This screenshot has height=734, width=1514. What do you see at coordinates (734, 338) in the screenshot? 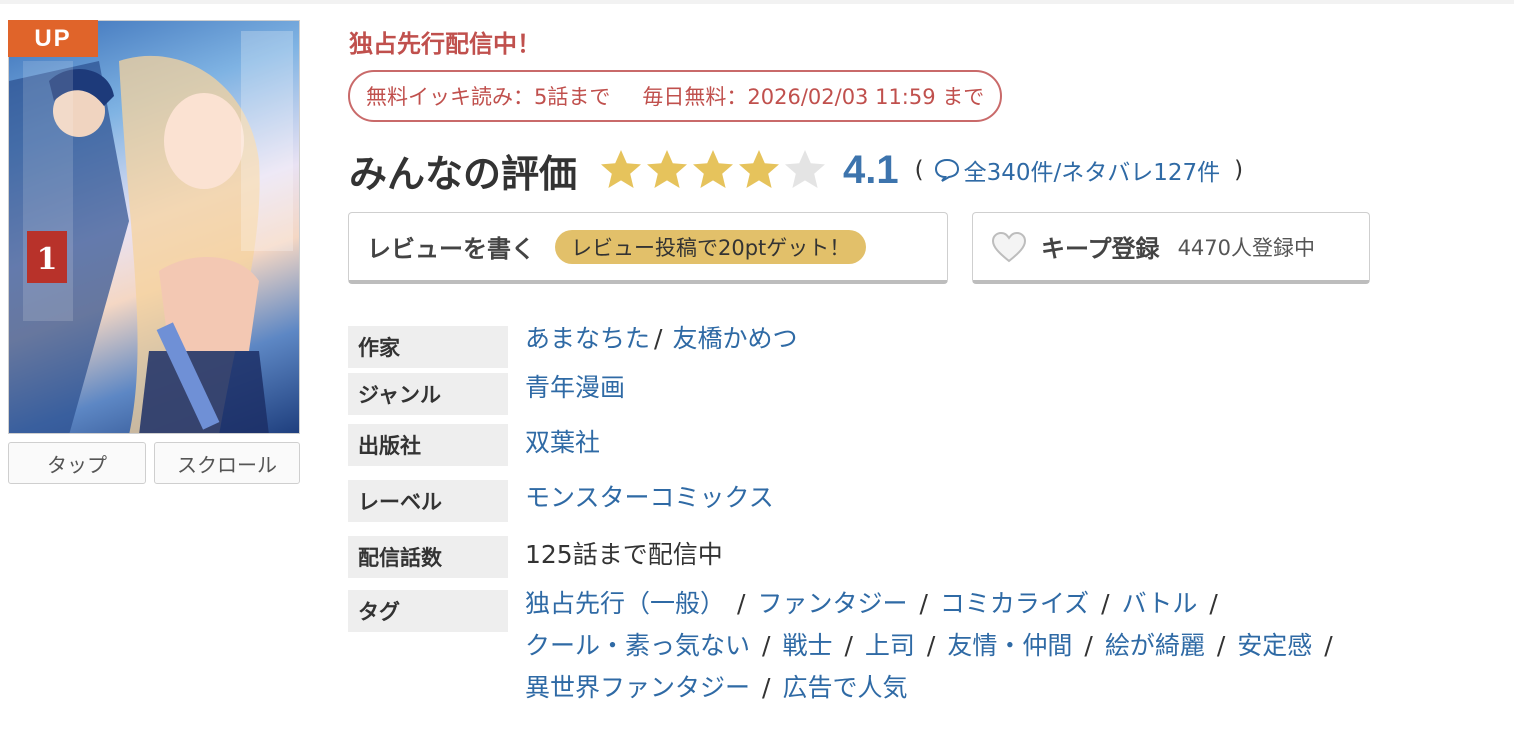
I see `author-link-2: 友橋かめつ` at bounding box center [734, 338].